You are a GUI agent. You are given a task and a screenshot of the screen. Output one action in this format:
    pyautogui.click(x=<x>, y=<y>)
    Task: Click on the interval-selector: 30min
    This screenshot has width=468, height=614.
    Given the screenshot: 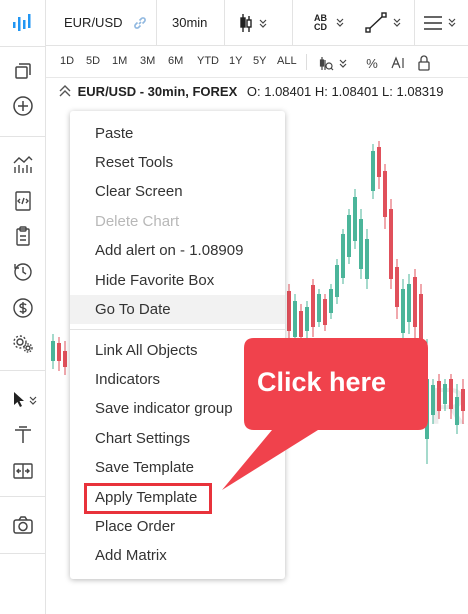 What is the action you would take?
    pyautogui.click(x=189, y=22)
    